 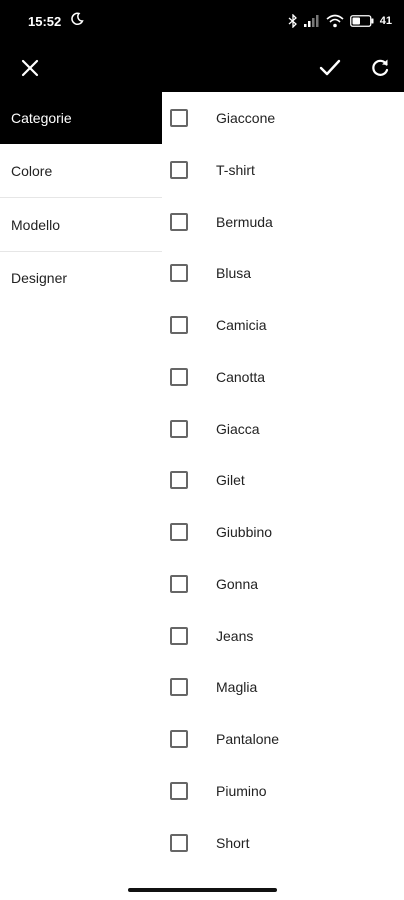 I want to click on bluetooth-icon, so click(x=292, y=21).